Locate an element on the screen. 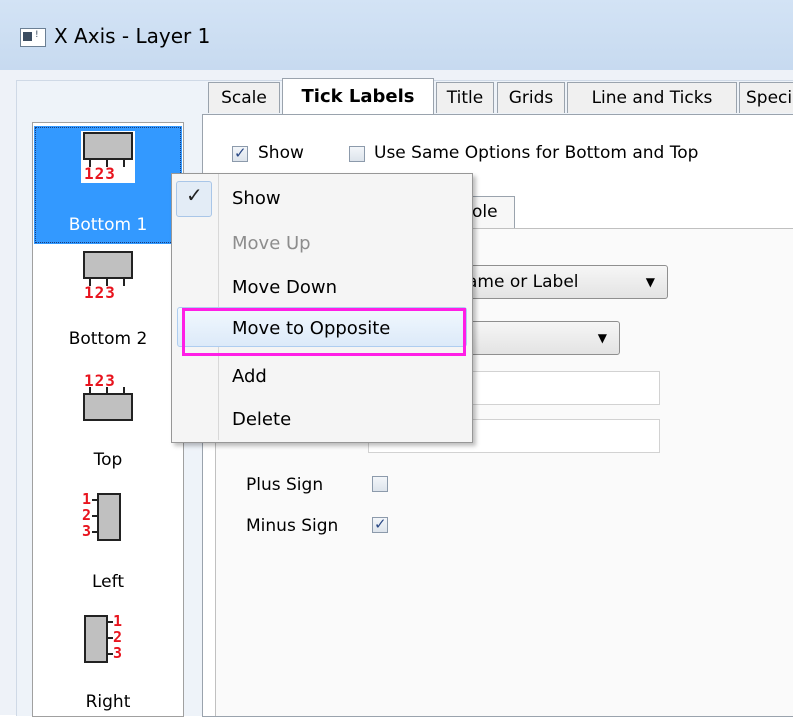  tab-line-and-ticks: Line and Ticks is located at coordinates (652, 97).